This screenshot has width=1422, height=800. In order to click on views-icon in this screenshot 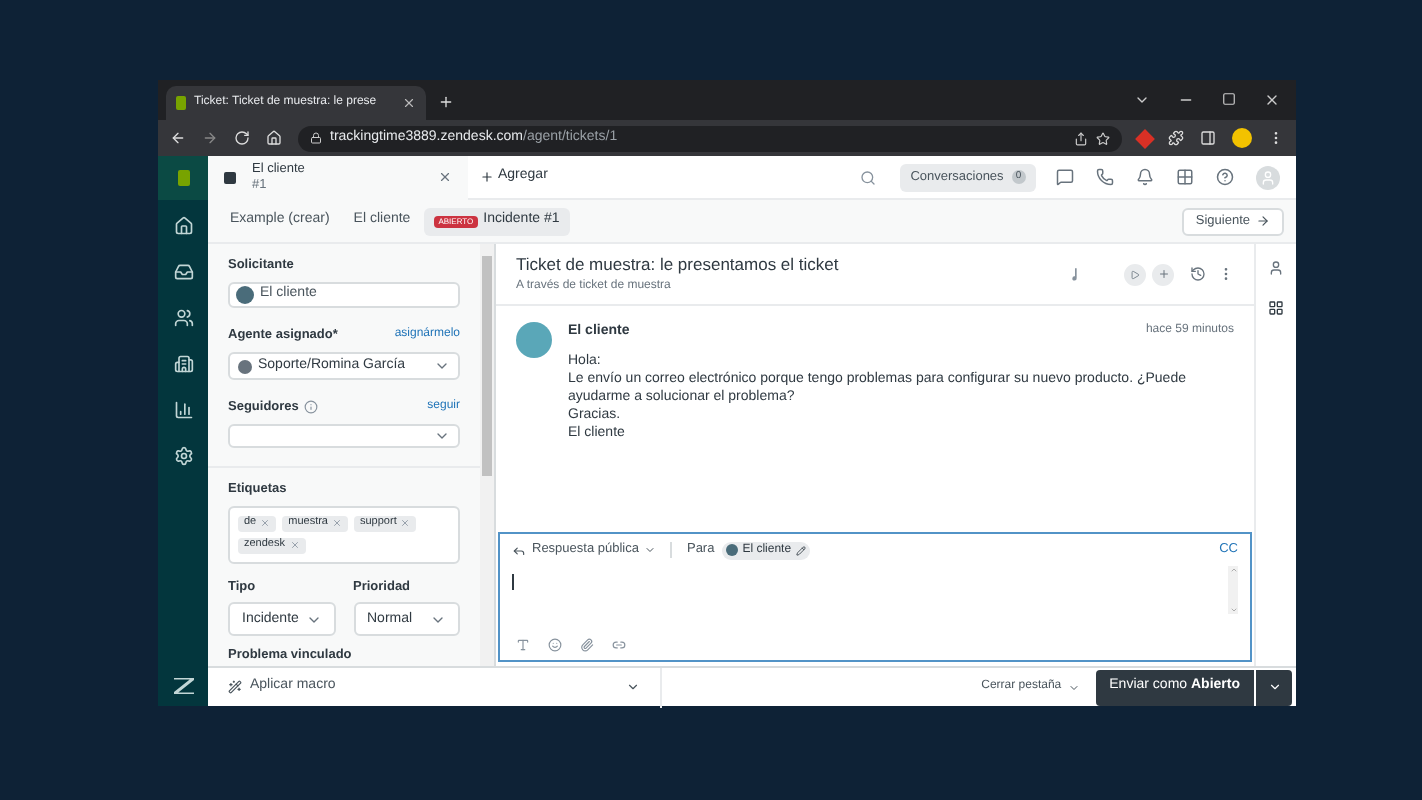, I will do `click(183, 272)`.